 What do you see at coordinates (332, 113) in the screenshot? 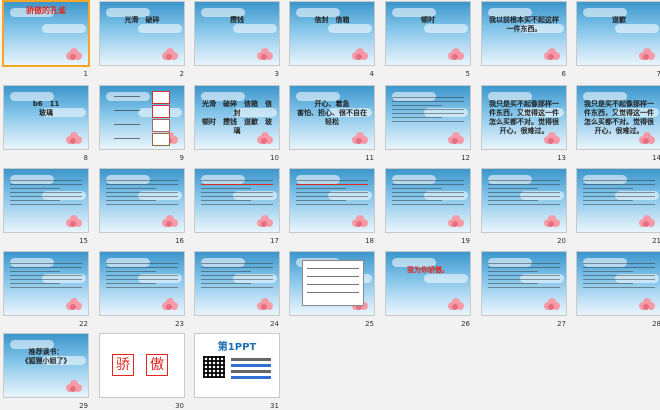
I see `slide-text: 开心、着急 害怕、担心、很不自在 轻松` at bounding box center [332, 113].